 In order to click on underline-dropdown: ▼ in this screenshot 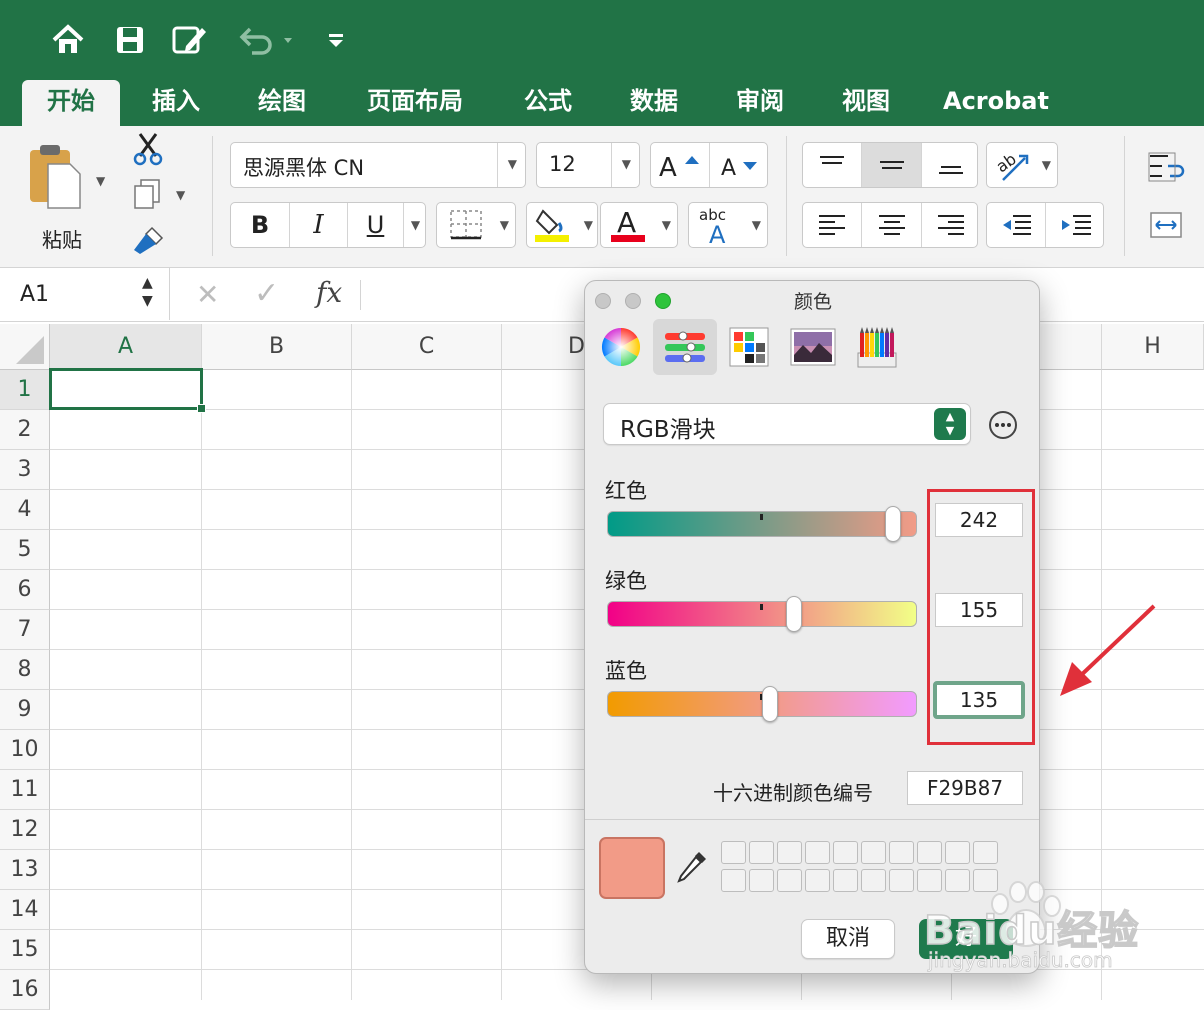, I will do `click(415, 225)`.